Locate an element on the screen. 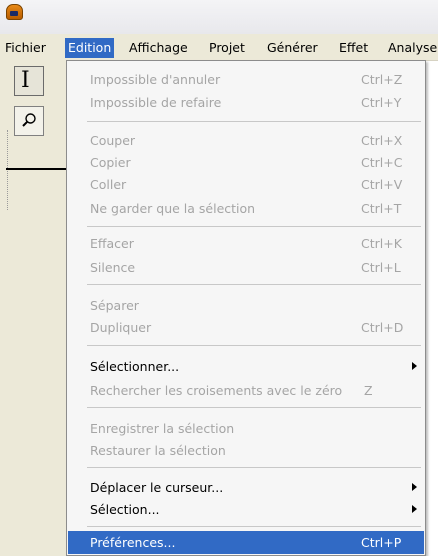 The width and height of the screenshot is (438, 556). menu-generer: Générer is located at coordinates (292, 48).